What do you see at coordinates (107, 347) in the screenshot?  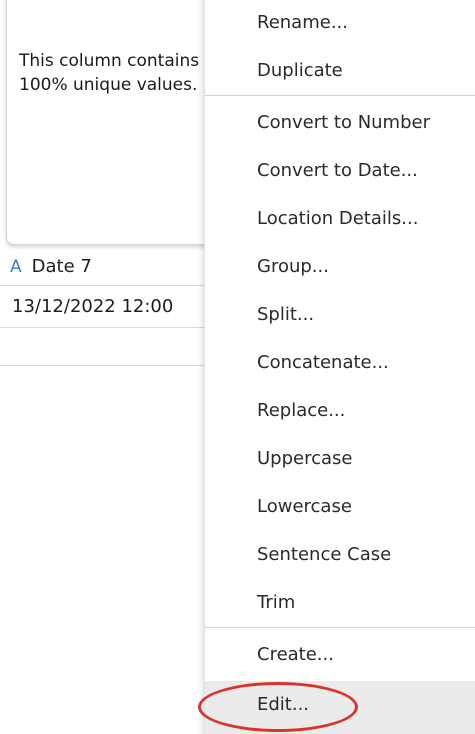 I see `table-row-empty` at bounding box center [107, 347].